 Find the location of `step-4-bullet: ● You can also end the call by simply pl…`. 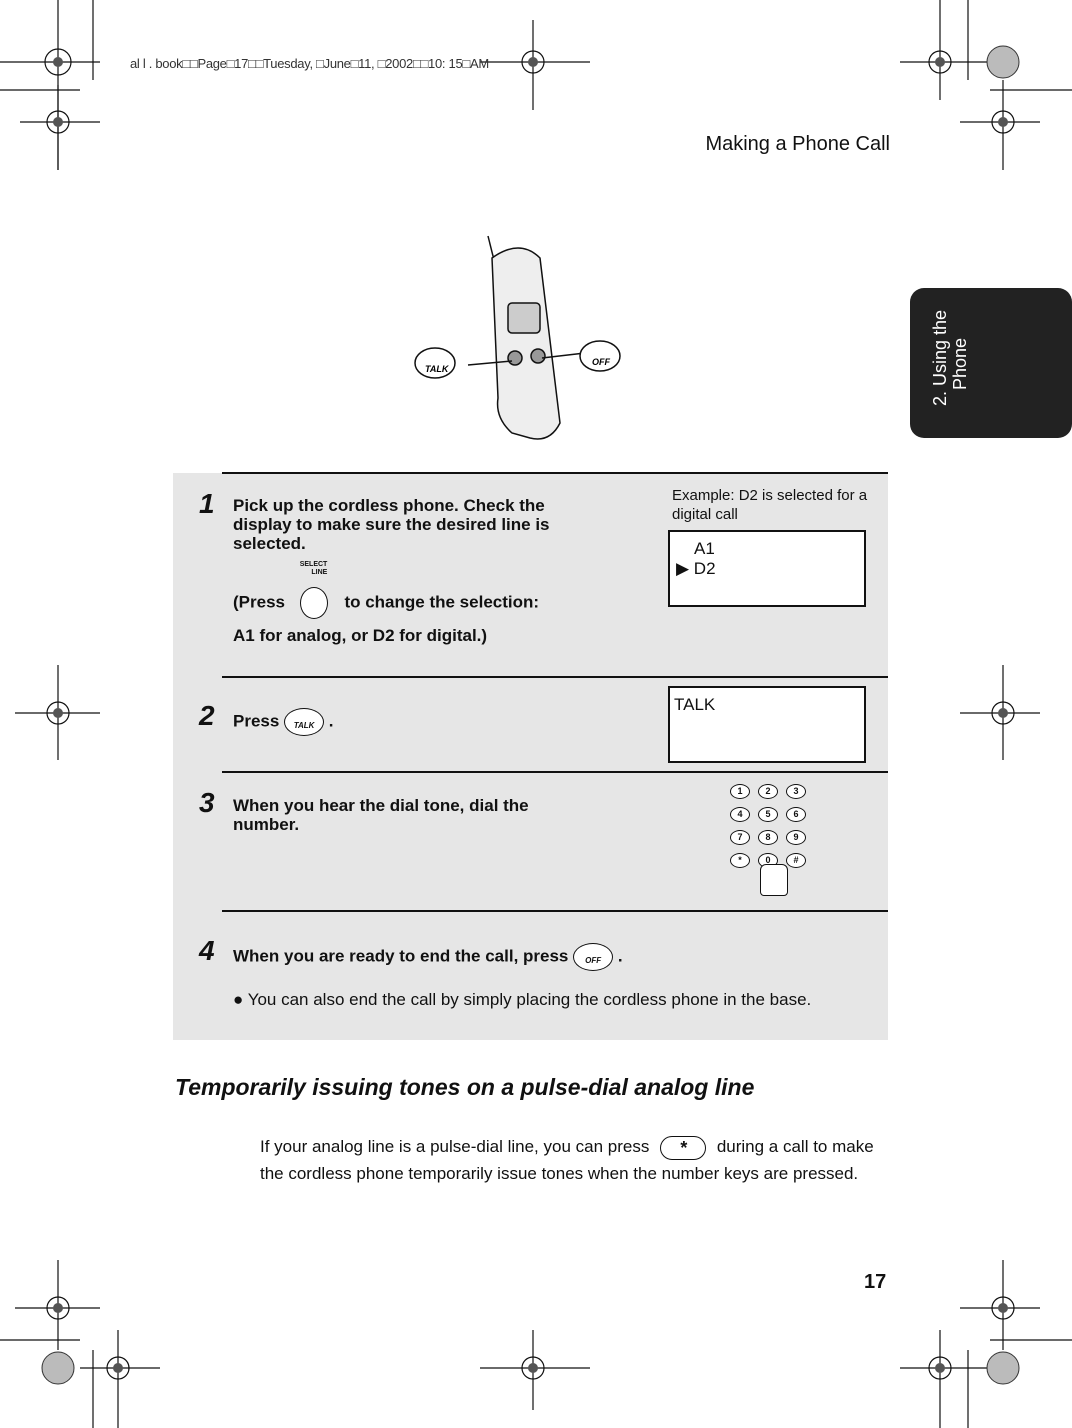

step-4-bullet: ● You can also end the call by simply pl… is located at coordinates (522, 999).